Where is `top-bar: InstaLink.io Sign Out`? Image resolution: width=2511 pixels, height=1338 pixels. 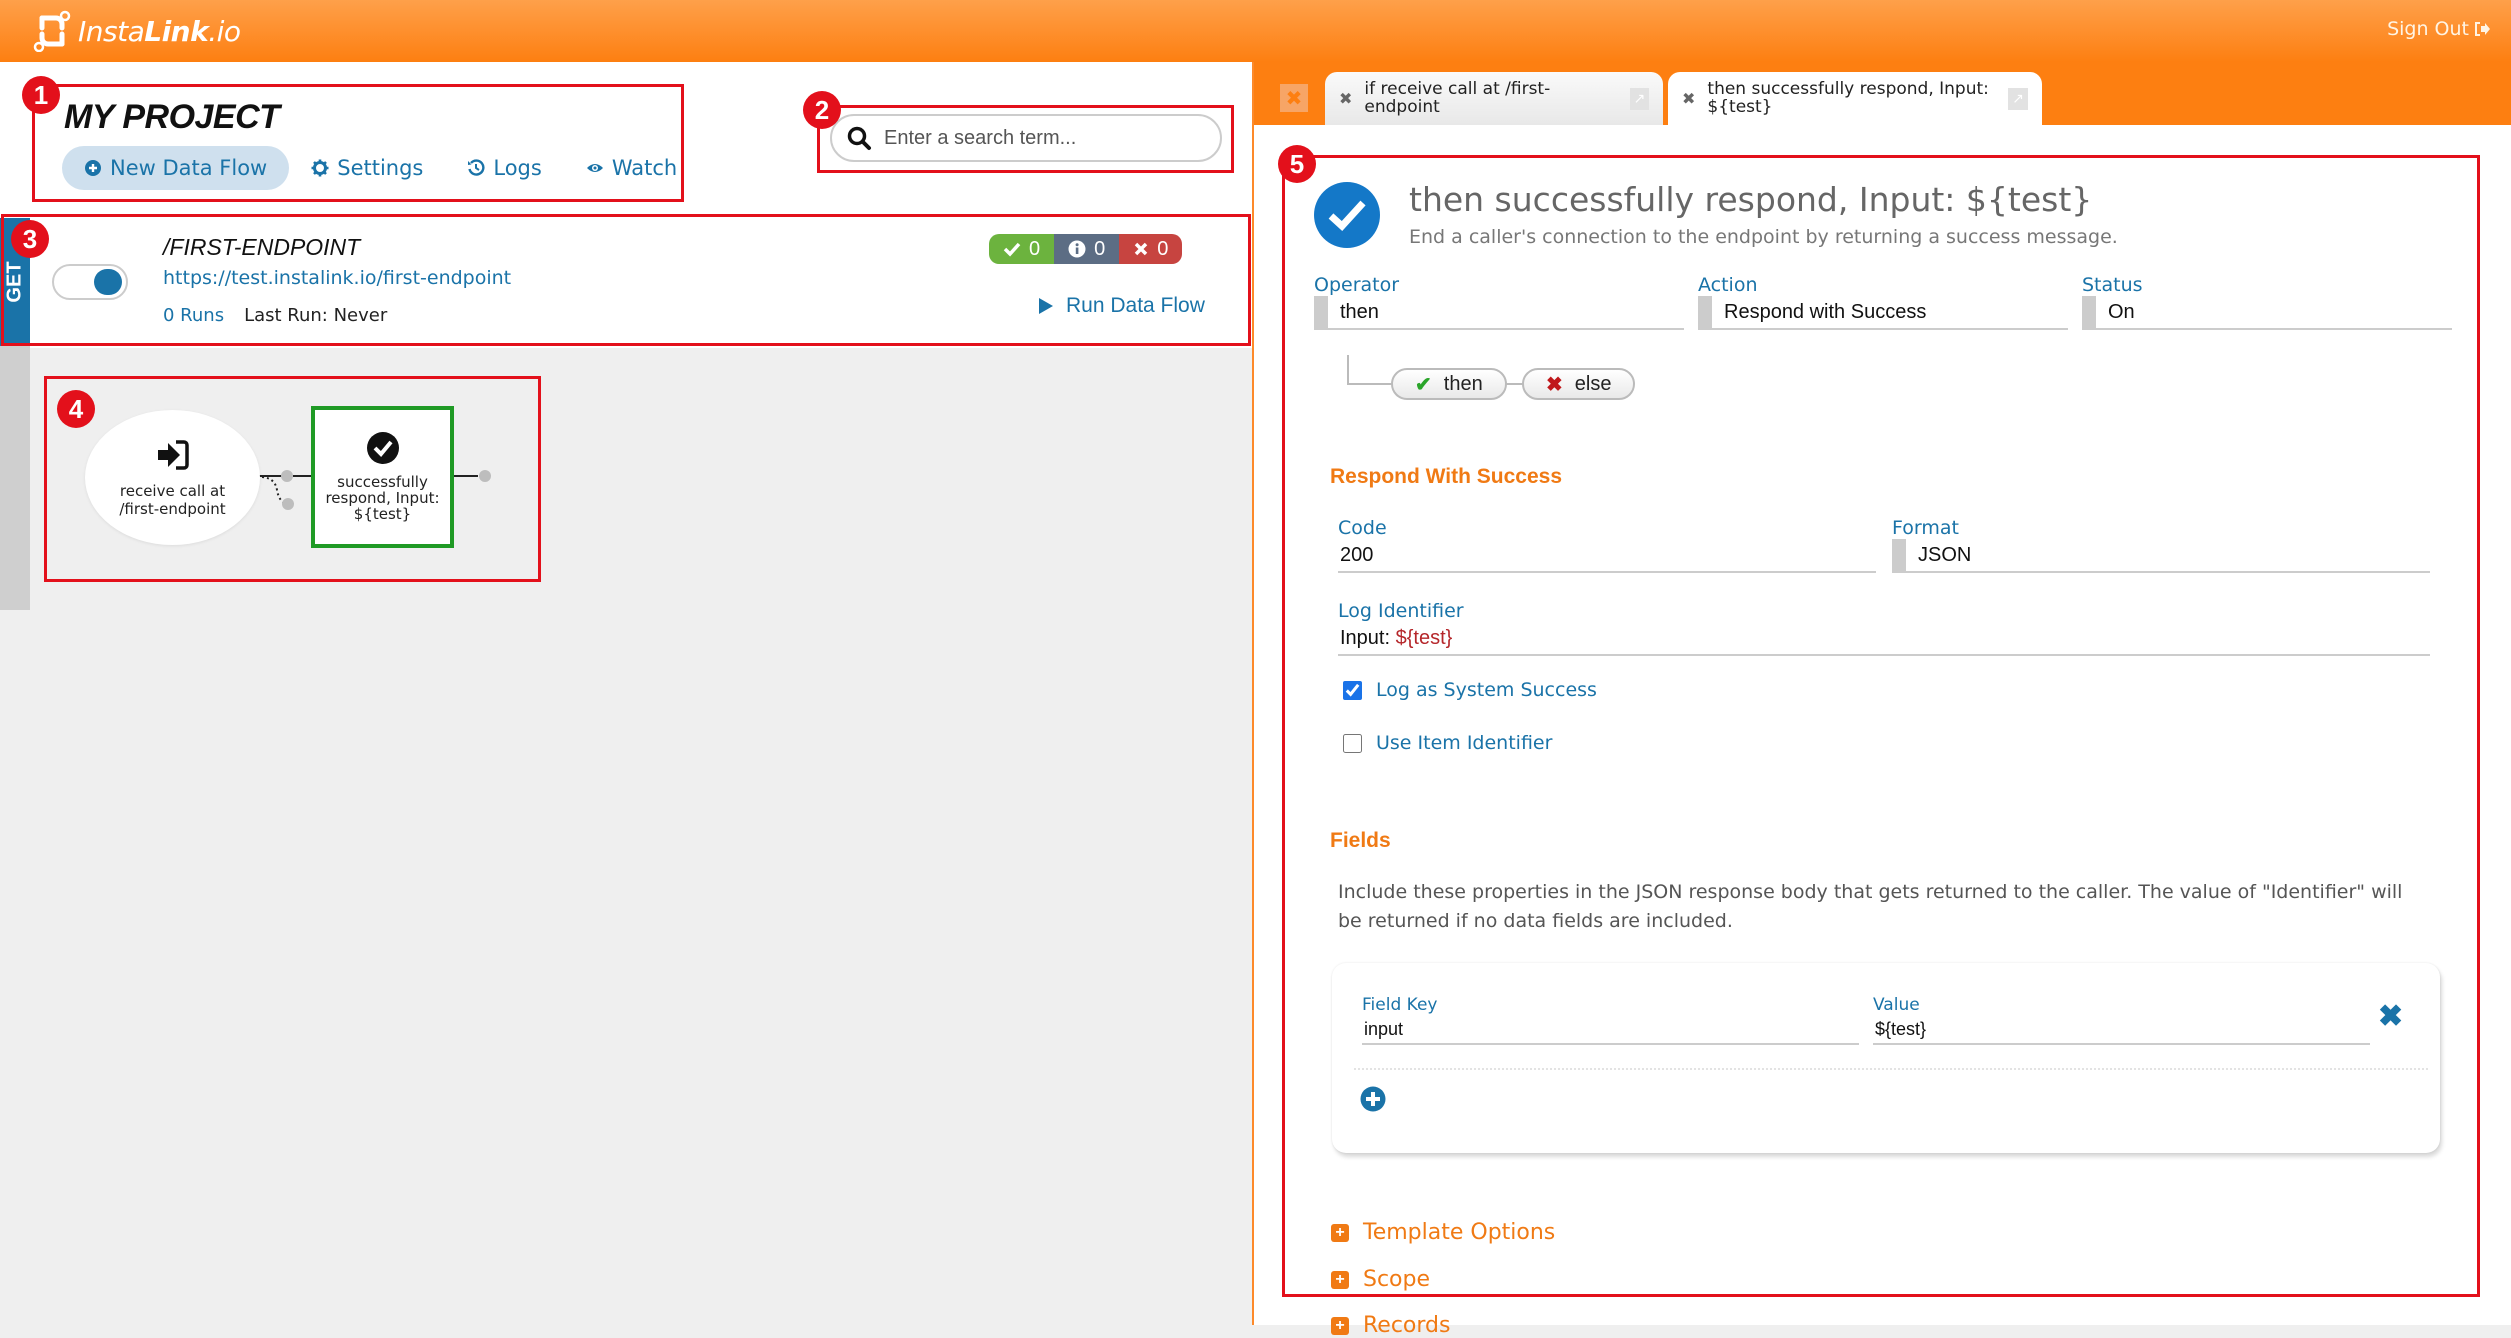 top-bar: InstaLink.io Sign Out is located at coordinates (1255, 31).